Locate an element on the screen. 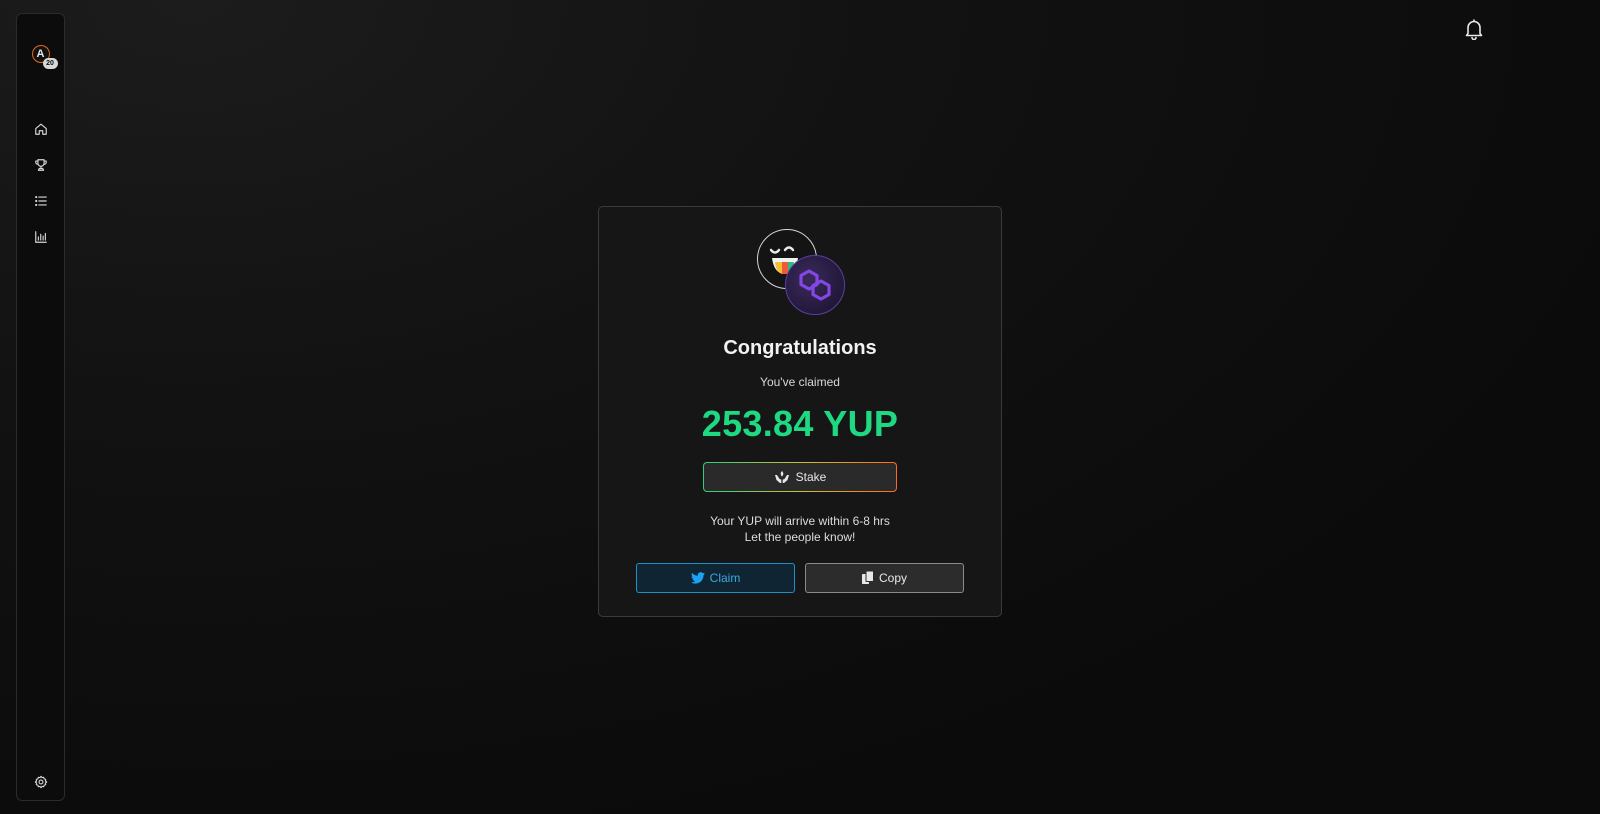 The height and width of the screenshot is (814, 1600). list-icon is located at coordinates (40, 201).